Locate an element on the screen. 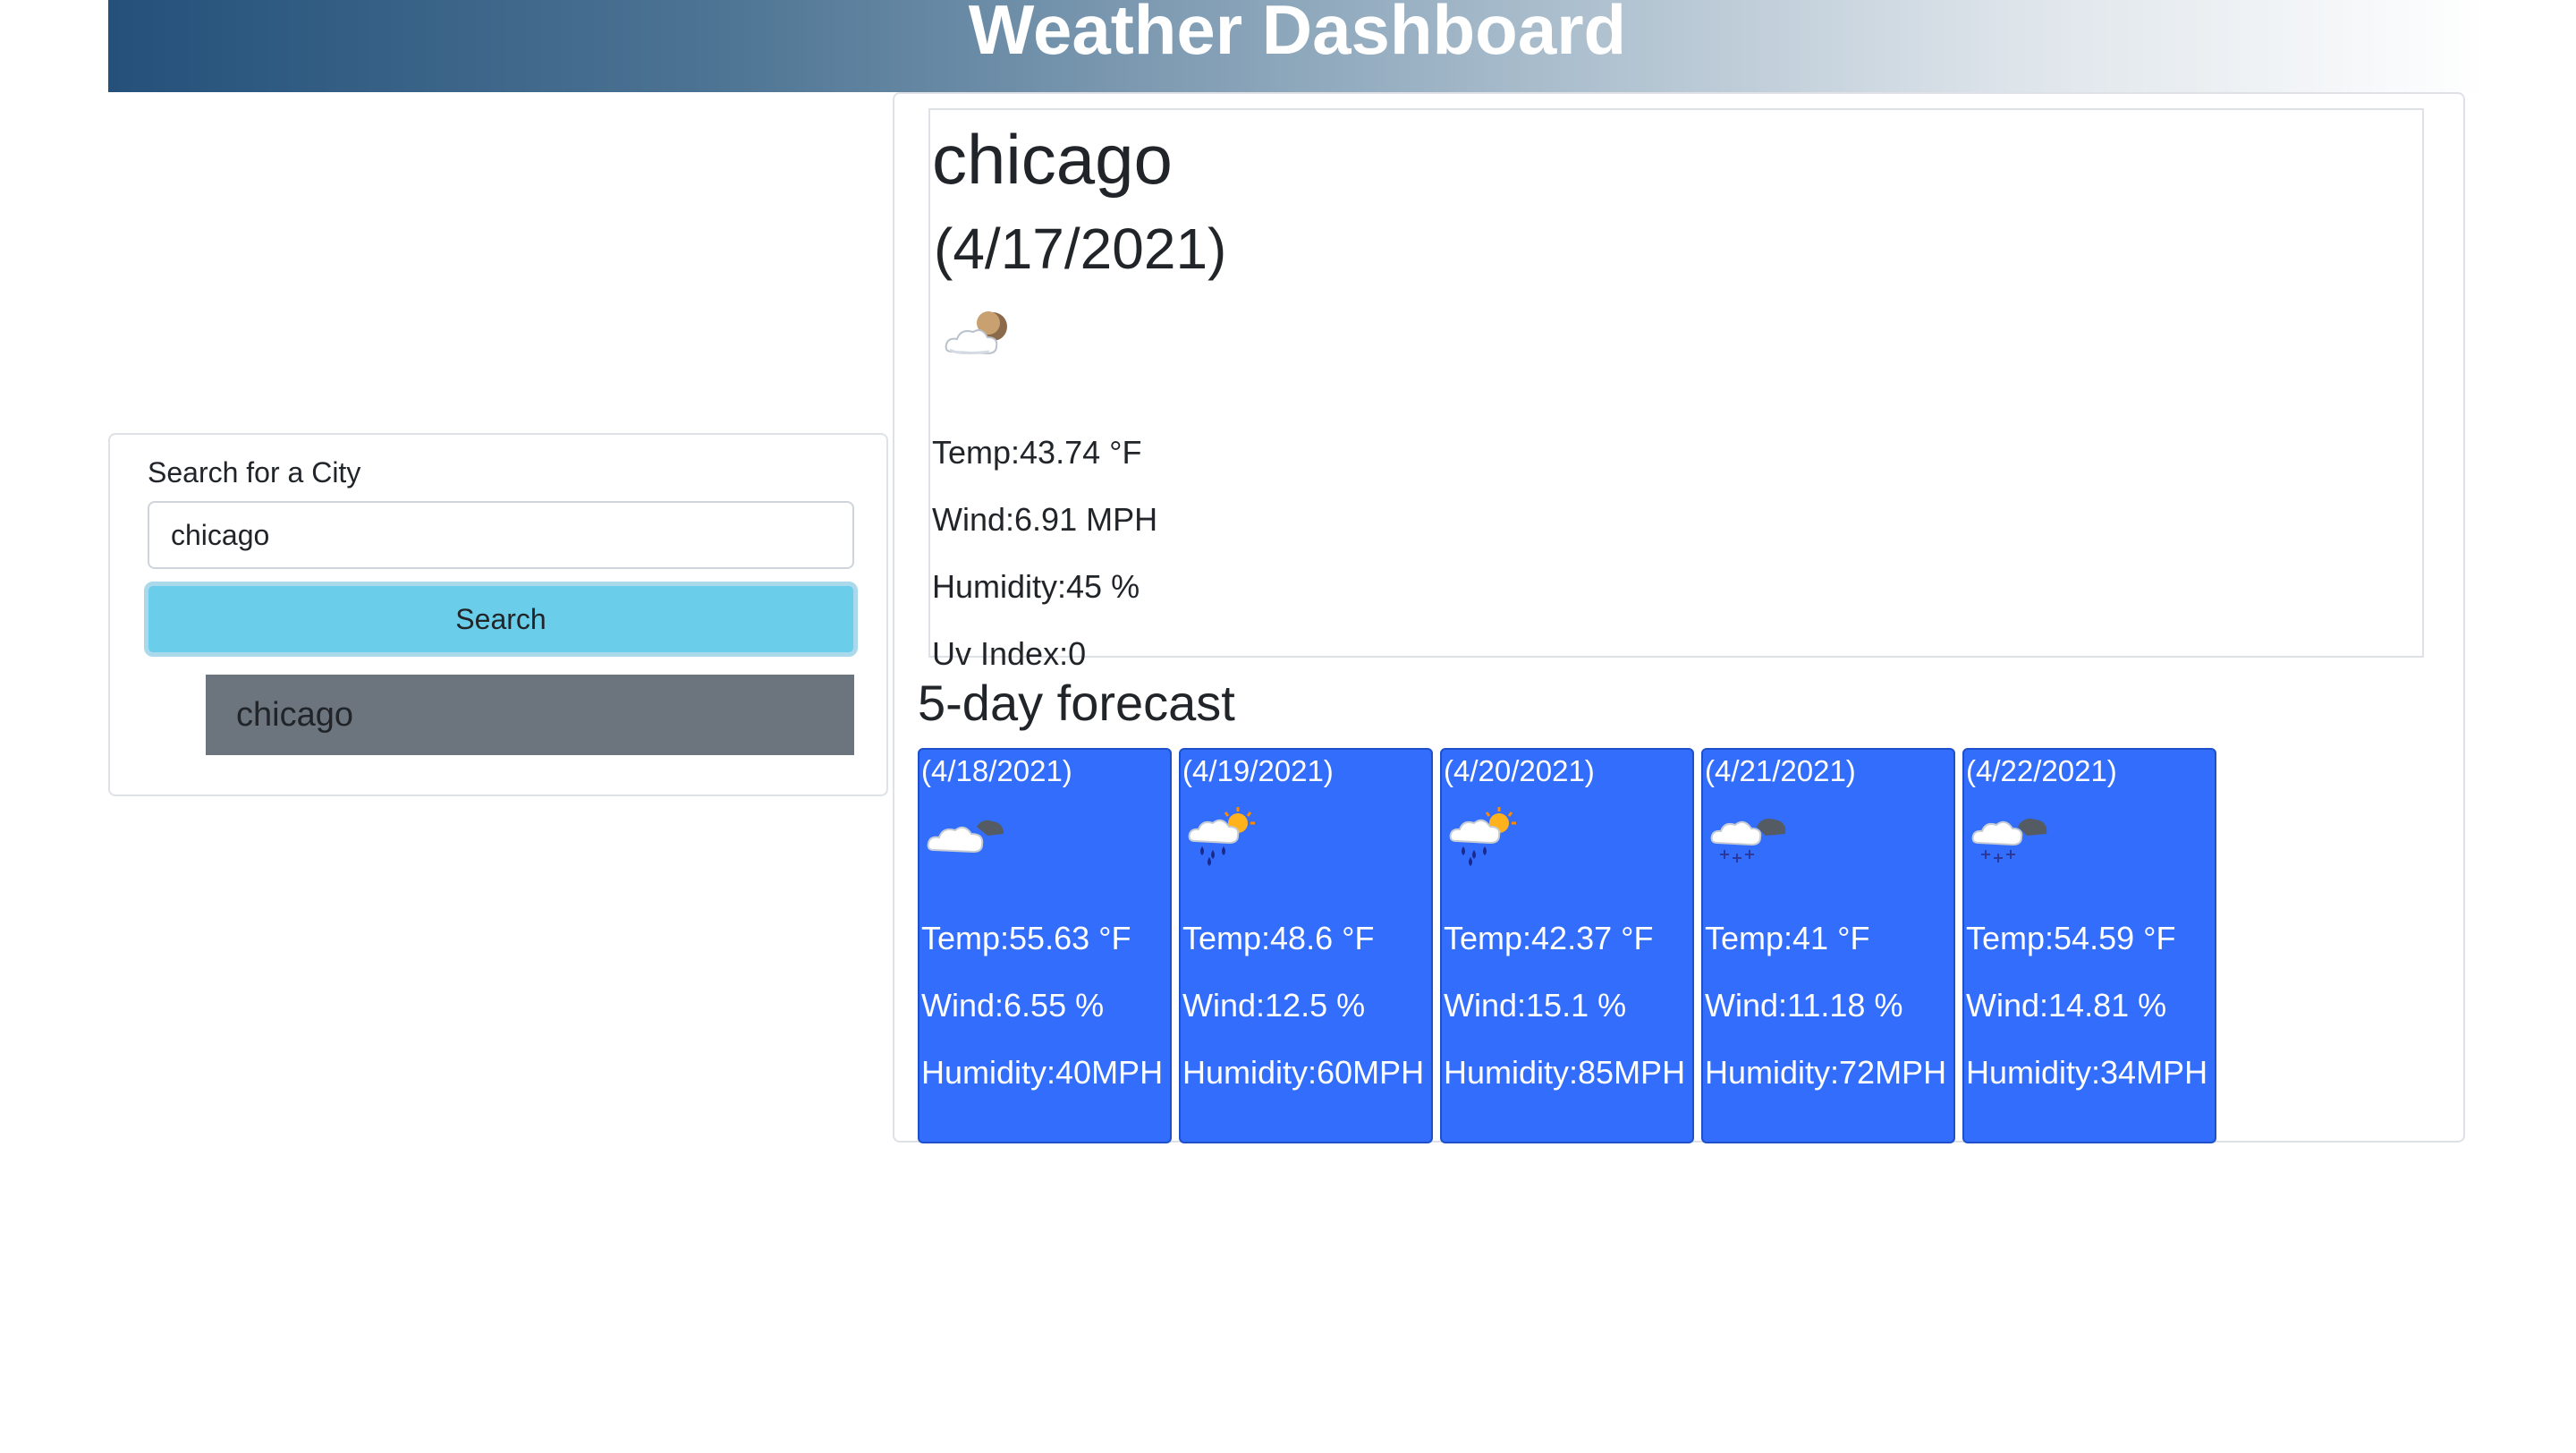 This screenshot has width=2576, height=1453. current-wind: Wind:6.91 MPH is located at coordinates (1045, 519).